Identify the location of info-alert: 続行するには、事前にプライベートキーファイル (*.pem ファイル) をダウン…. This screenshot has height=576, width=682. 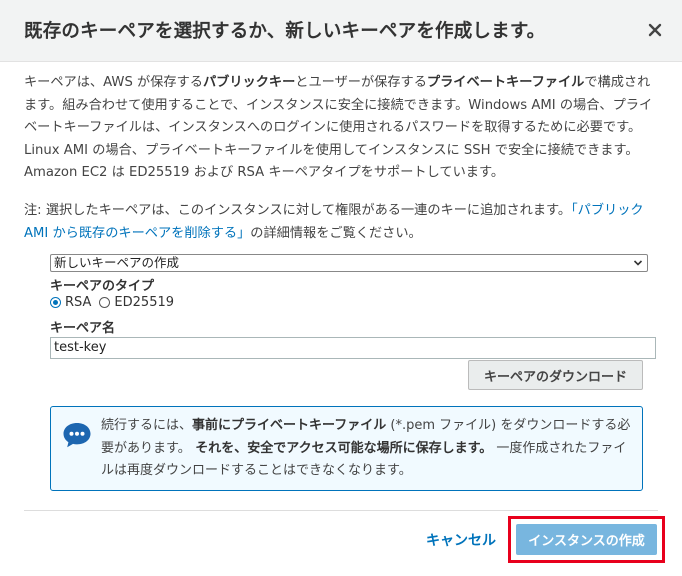
(346, 448).